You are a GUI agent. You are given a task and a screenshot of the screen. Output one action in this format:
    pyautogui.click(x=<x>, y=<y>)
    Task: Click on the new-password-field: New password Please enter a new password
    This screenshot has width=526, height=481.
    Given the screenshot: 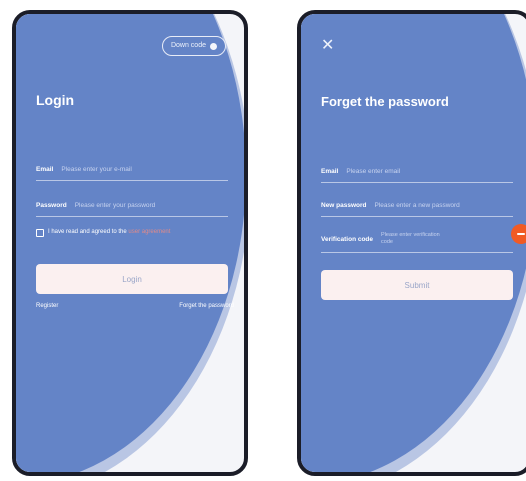 What is the action you would take?
    pyautogui.click(x=417, y=205)
    